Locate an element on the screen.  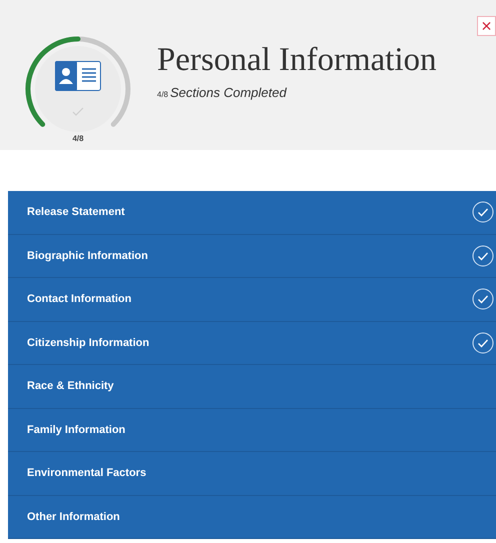
section-label: Race & Ethnicity is located at coordinates (70, 386).